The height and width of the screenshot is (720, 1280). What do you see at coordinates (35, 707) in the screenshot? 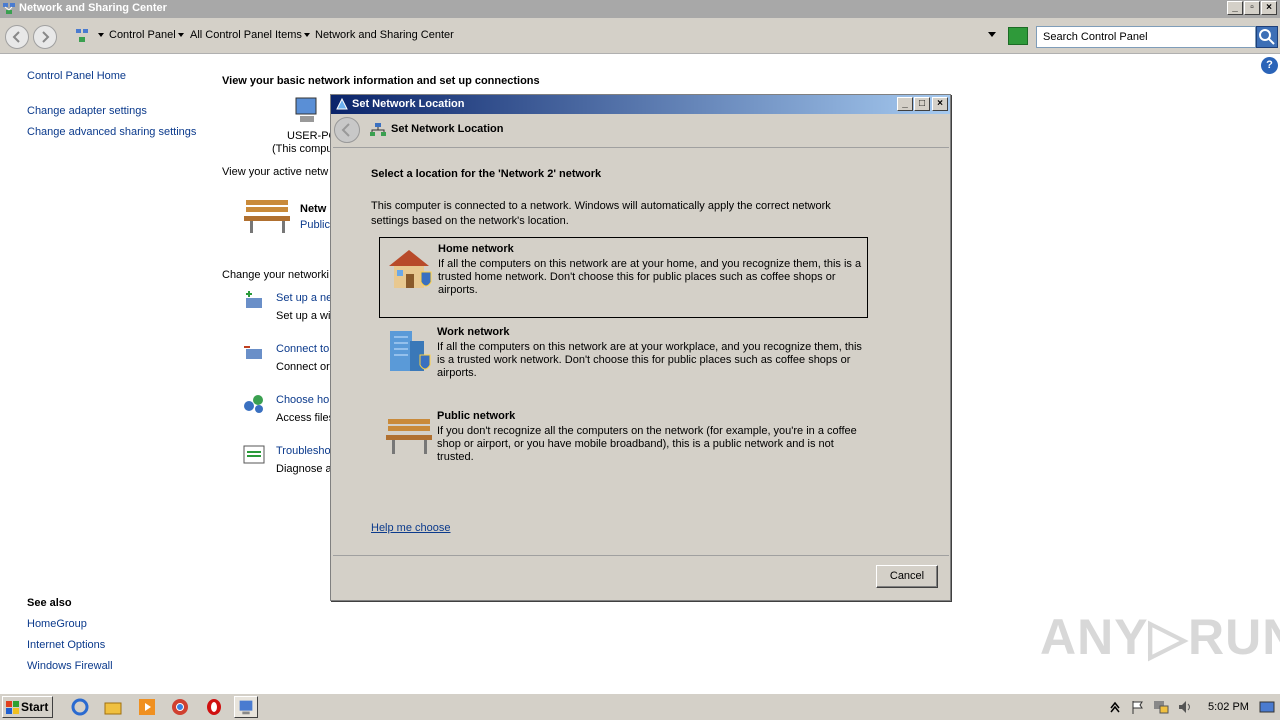
I see `start-label: Start` at bounding box center [35, 707].